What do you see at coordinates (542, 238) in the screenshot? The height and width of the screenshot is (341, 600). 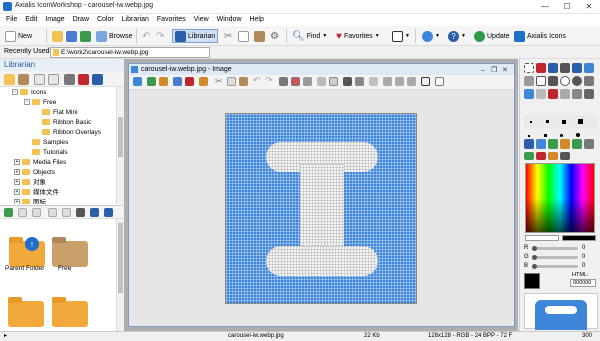 I see `foreground-swatch` at bounding box center [542, 238].